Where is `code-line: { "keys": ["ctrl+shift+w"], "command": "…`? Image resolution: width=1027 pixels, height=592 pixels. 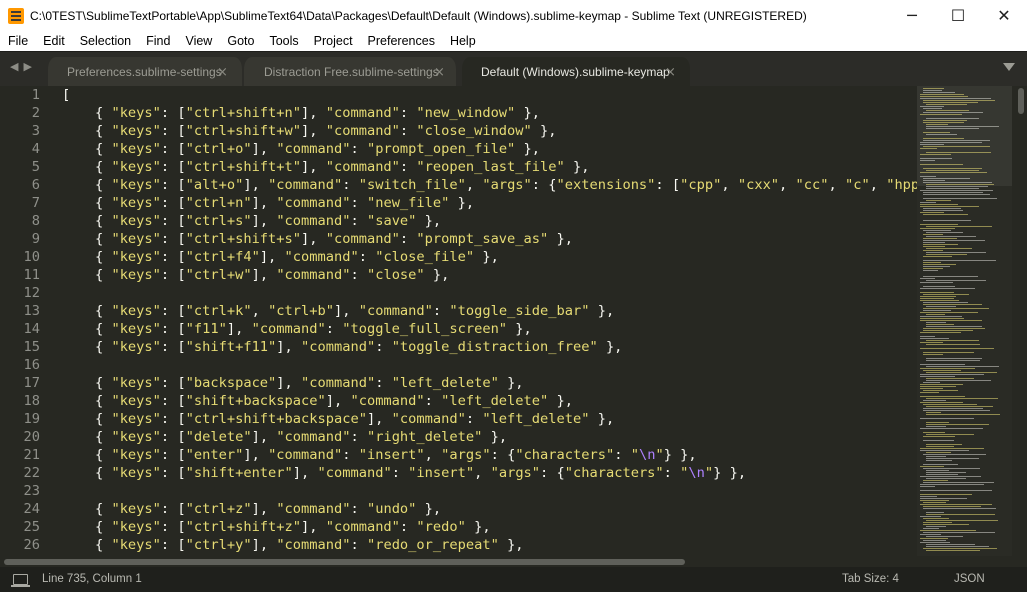 code-line: { "keys": ["ctrl+shift+w"], "command": "… is located at coordinates (309, 131).